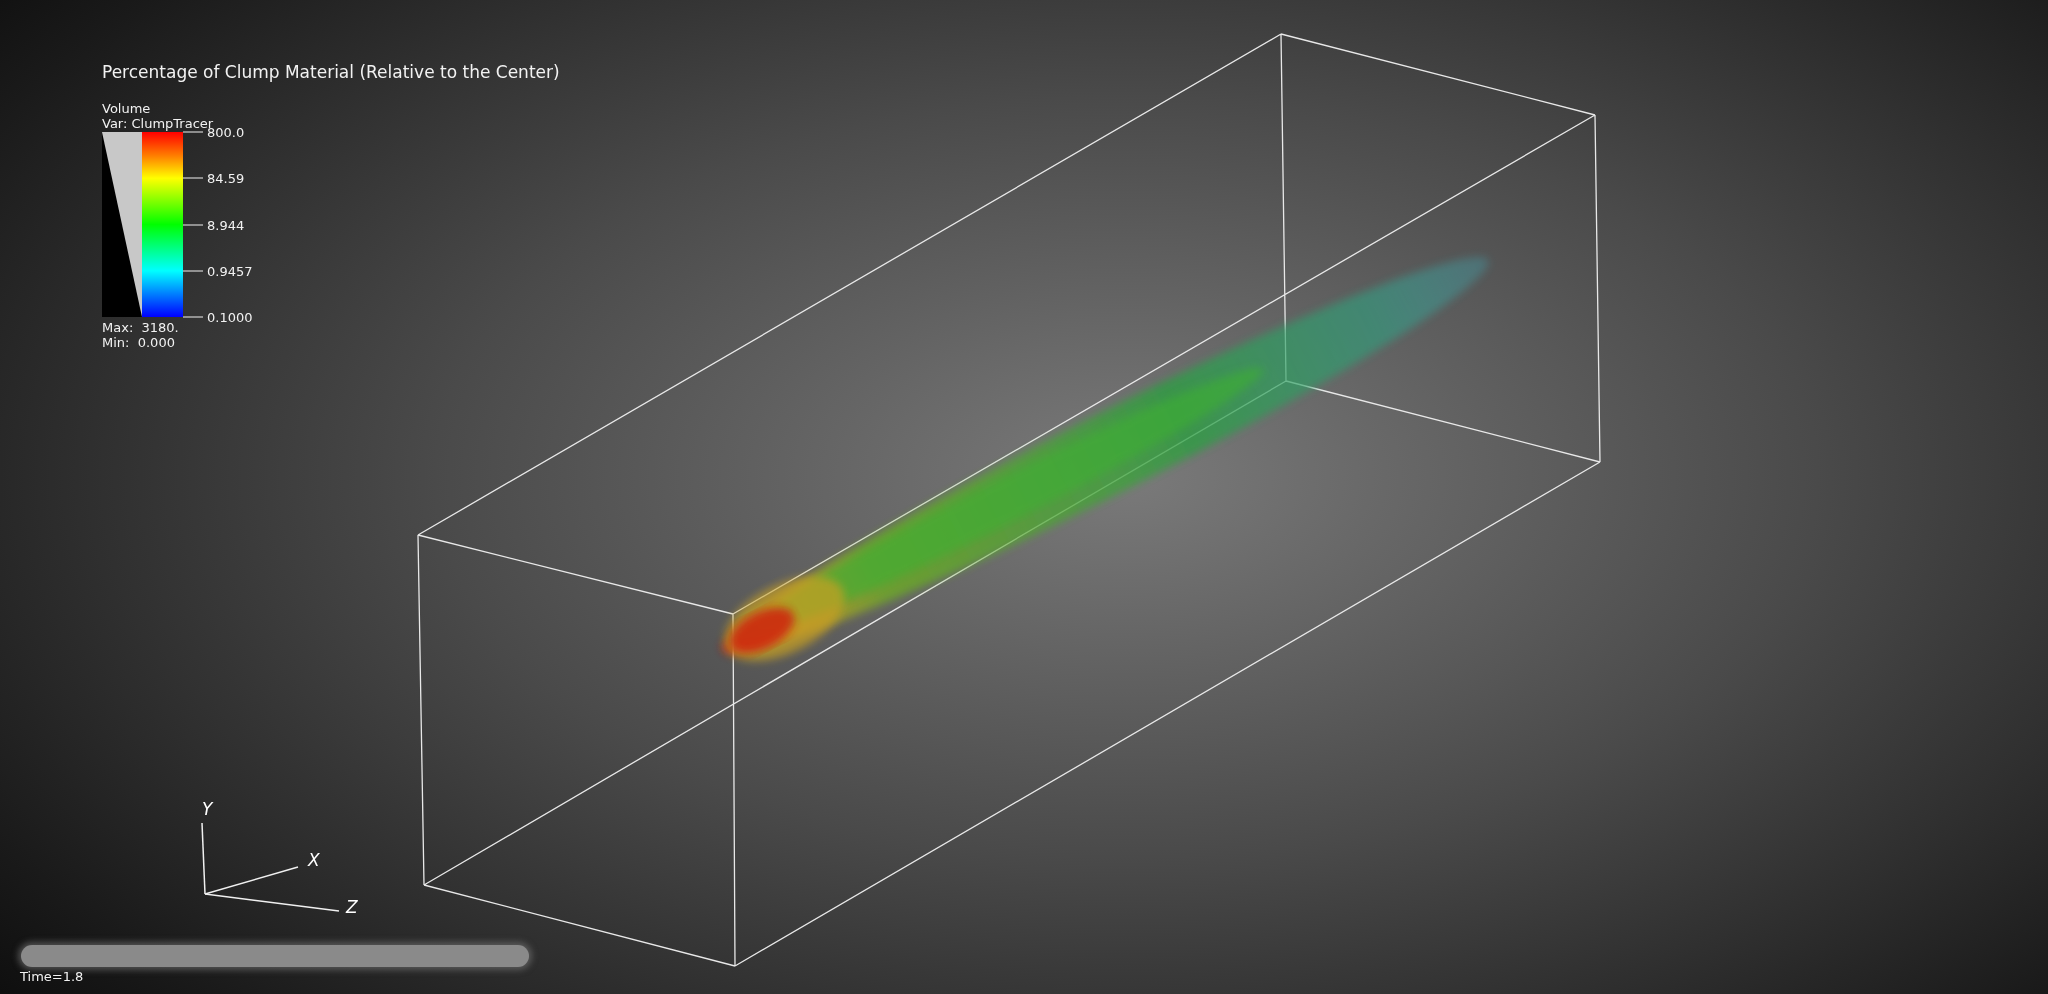  I want to click on tick-label: 84.59, so click(226, 178).